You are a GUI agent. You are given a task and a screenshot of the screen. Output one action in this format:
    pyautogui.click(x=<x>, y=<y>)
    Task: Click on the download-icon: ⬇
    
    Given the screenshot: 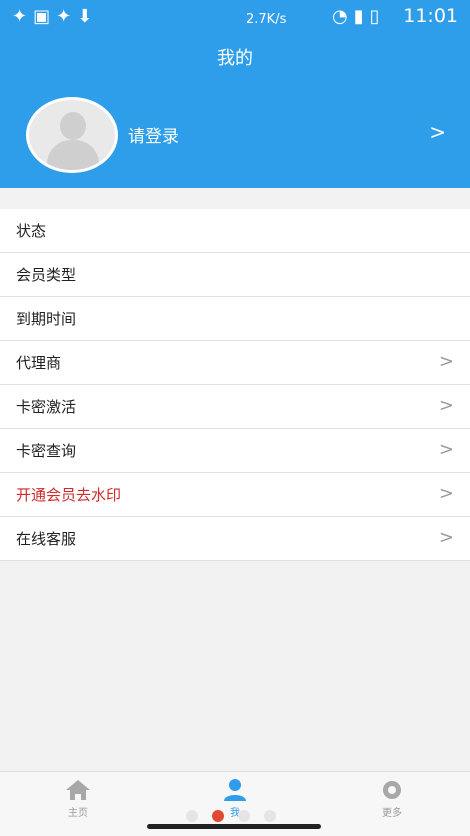 What is the action you would take?
    pyautogui.click(x=85, y=16)
    